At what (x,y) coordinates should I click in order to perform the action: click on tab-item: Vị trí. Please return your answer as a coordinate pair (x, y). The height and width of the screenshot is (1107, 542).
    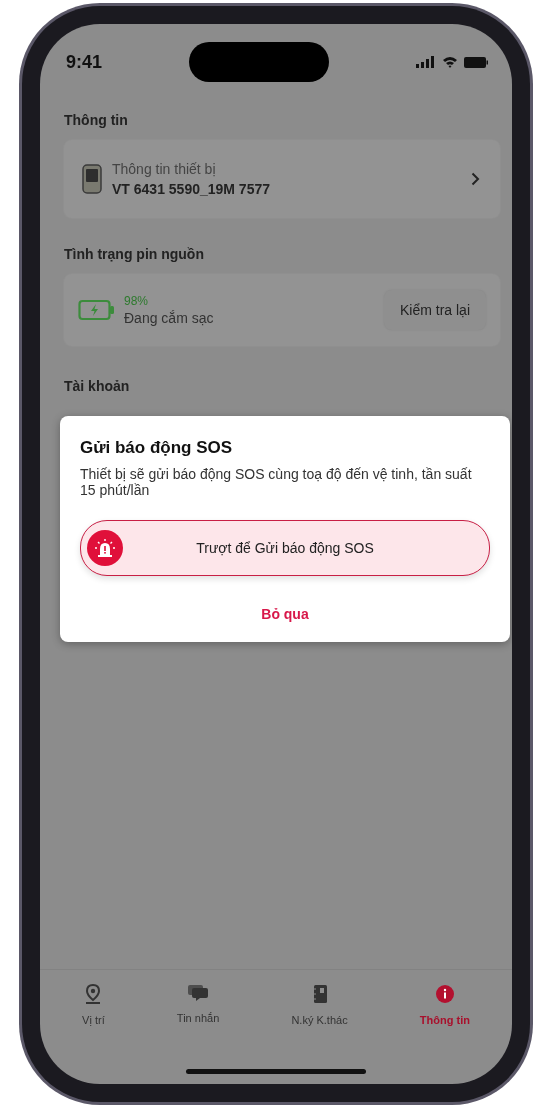
    Looking at the image, I should click on (93, 1005).